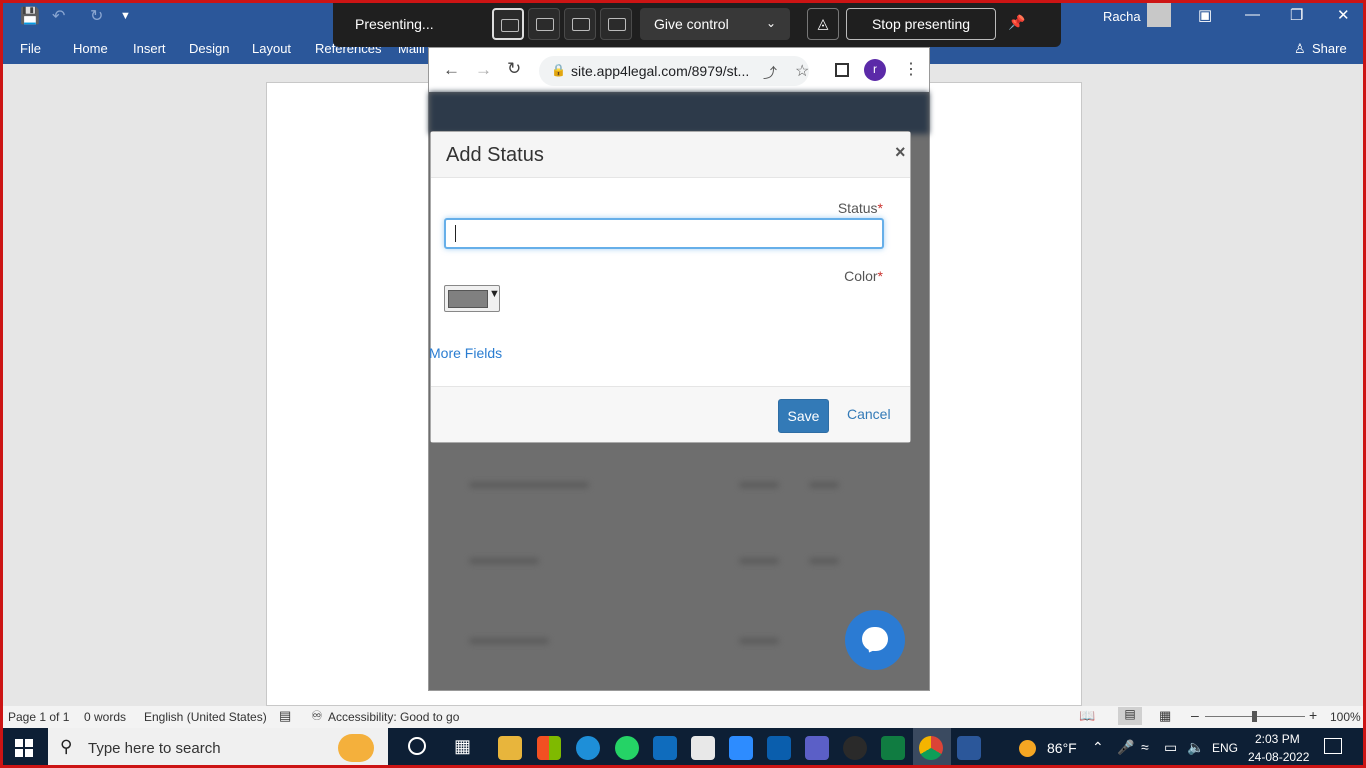 The image size is (1366, 768). Describe the element at coordinates (96, 16) in the screenshot. I see `redo-icon: ↻` at that location.